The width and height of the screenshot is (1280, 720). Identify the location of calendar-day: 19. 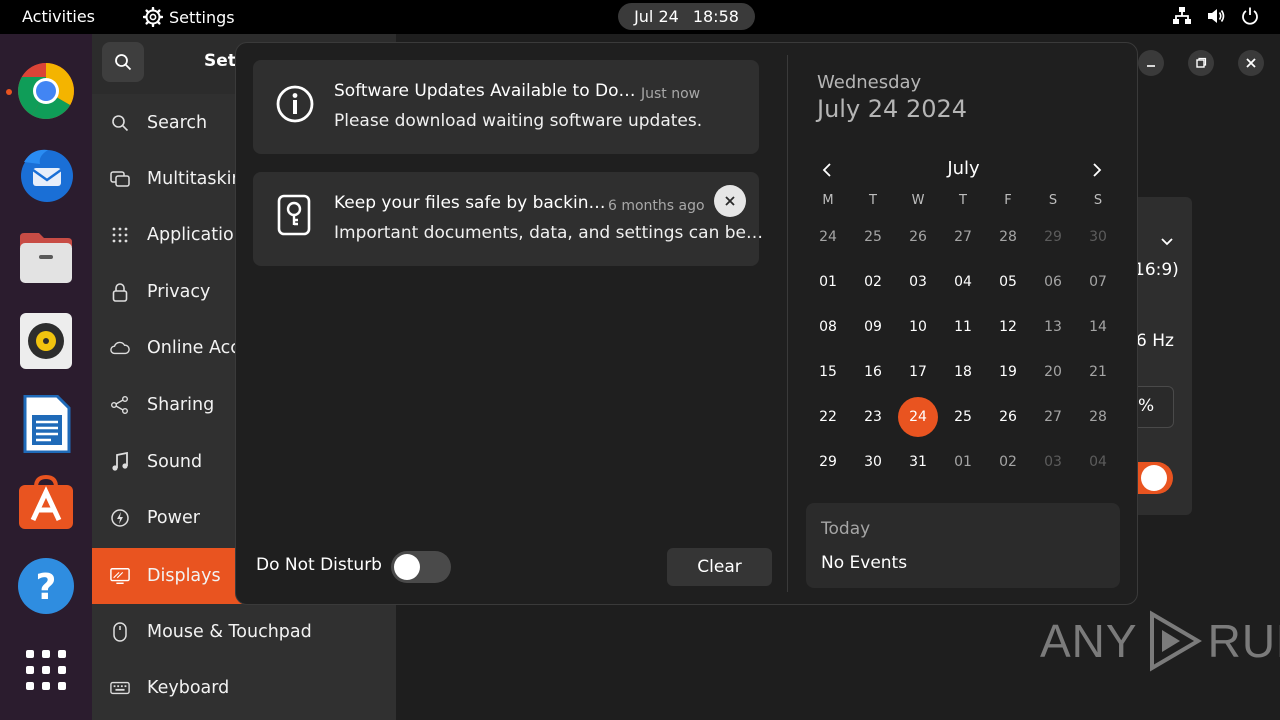
(1008, 372).